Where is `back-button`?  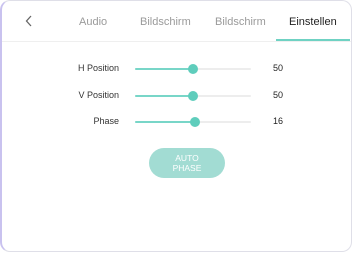
back-button is located at coordinates (29, 21).